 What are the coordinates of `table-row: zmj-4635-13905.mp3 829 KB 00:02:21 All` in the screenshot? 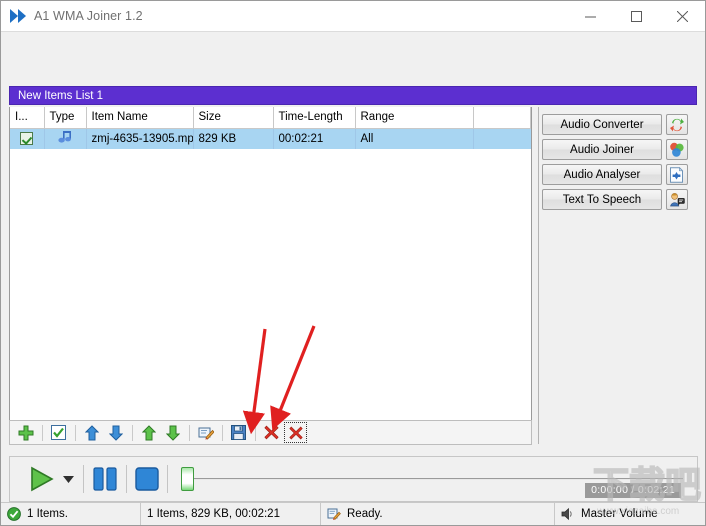 It's located at (270, 138).